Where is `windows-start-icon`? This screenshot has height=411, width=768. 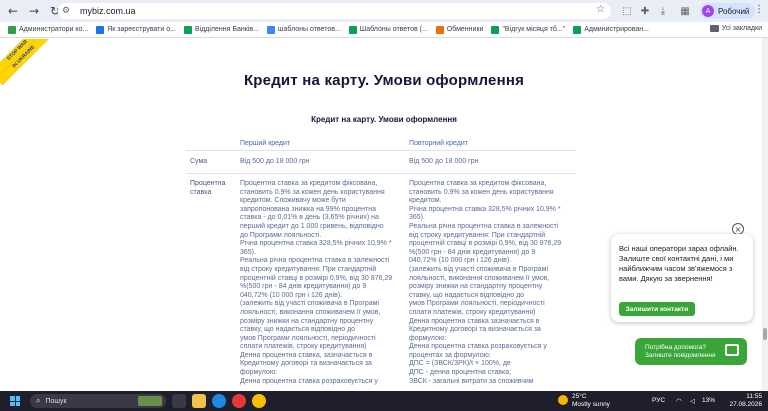
windows-start-icon is located at coordinates (15, 401).